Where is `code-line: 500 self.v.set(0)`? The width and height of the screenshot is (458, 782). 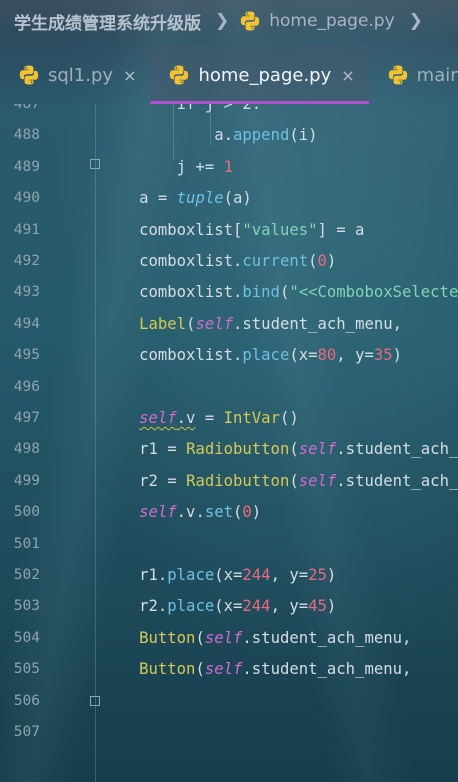
code-line: 500 self.v.set(0) is located at coordinates (229, 512).